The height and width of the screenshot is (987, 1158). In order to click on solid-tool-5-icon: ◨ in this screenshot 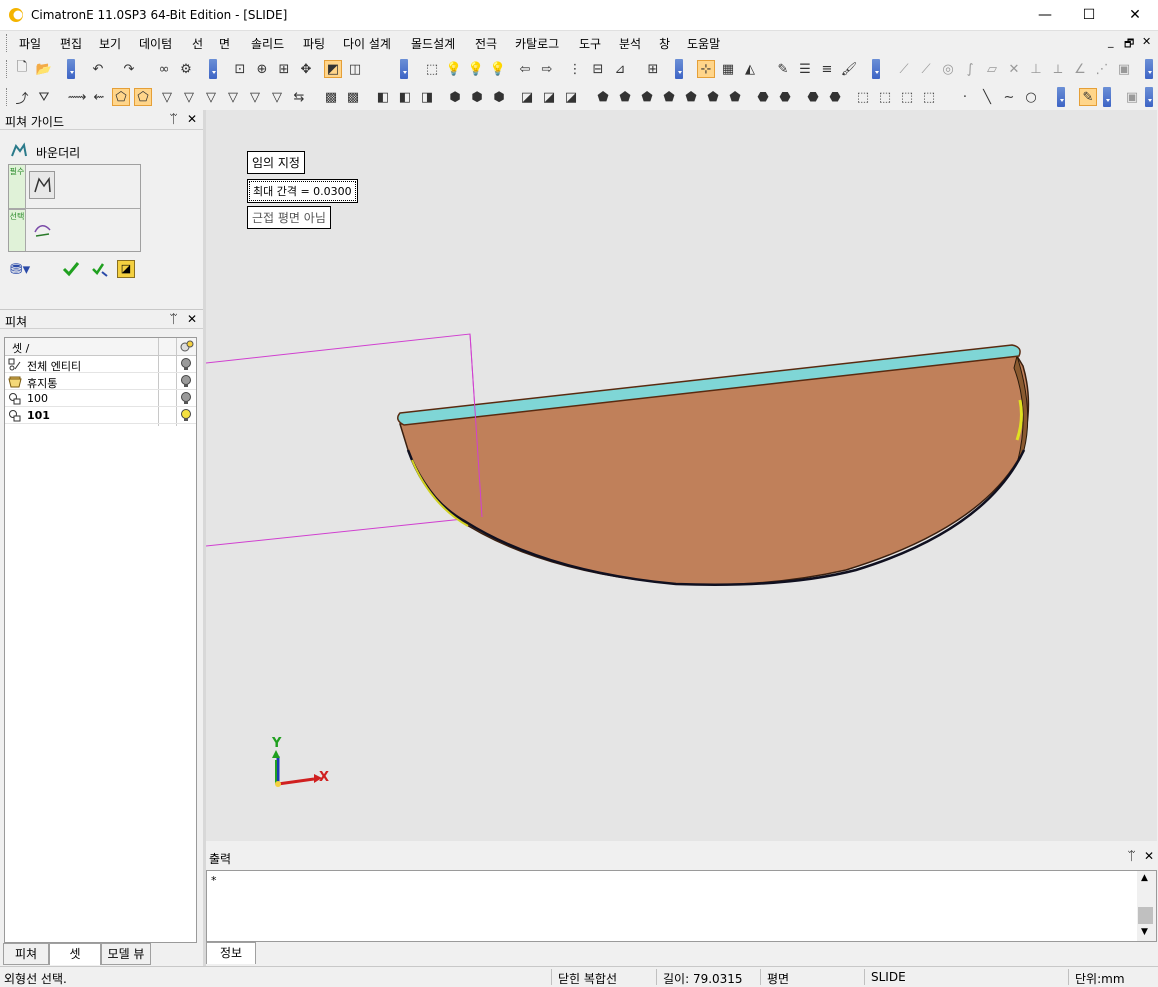, I will do `click(427, 97)`.